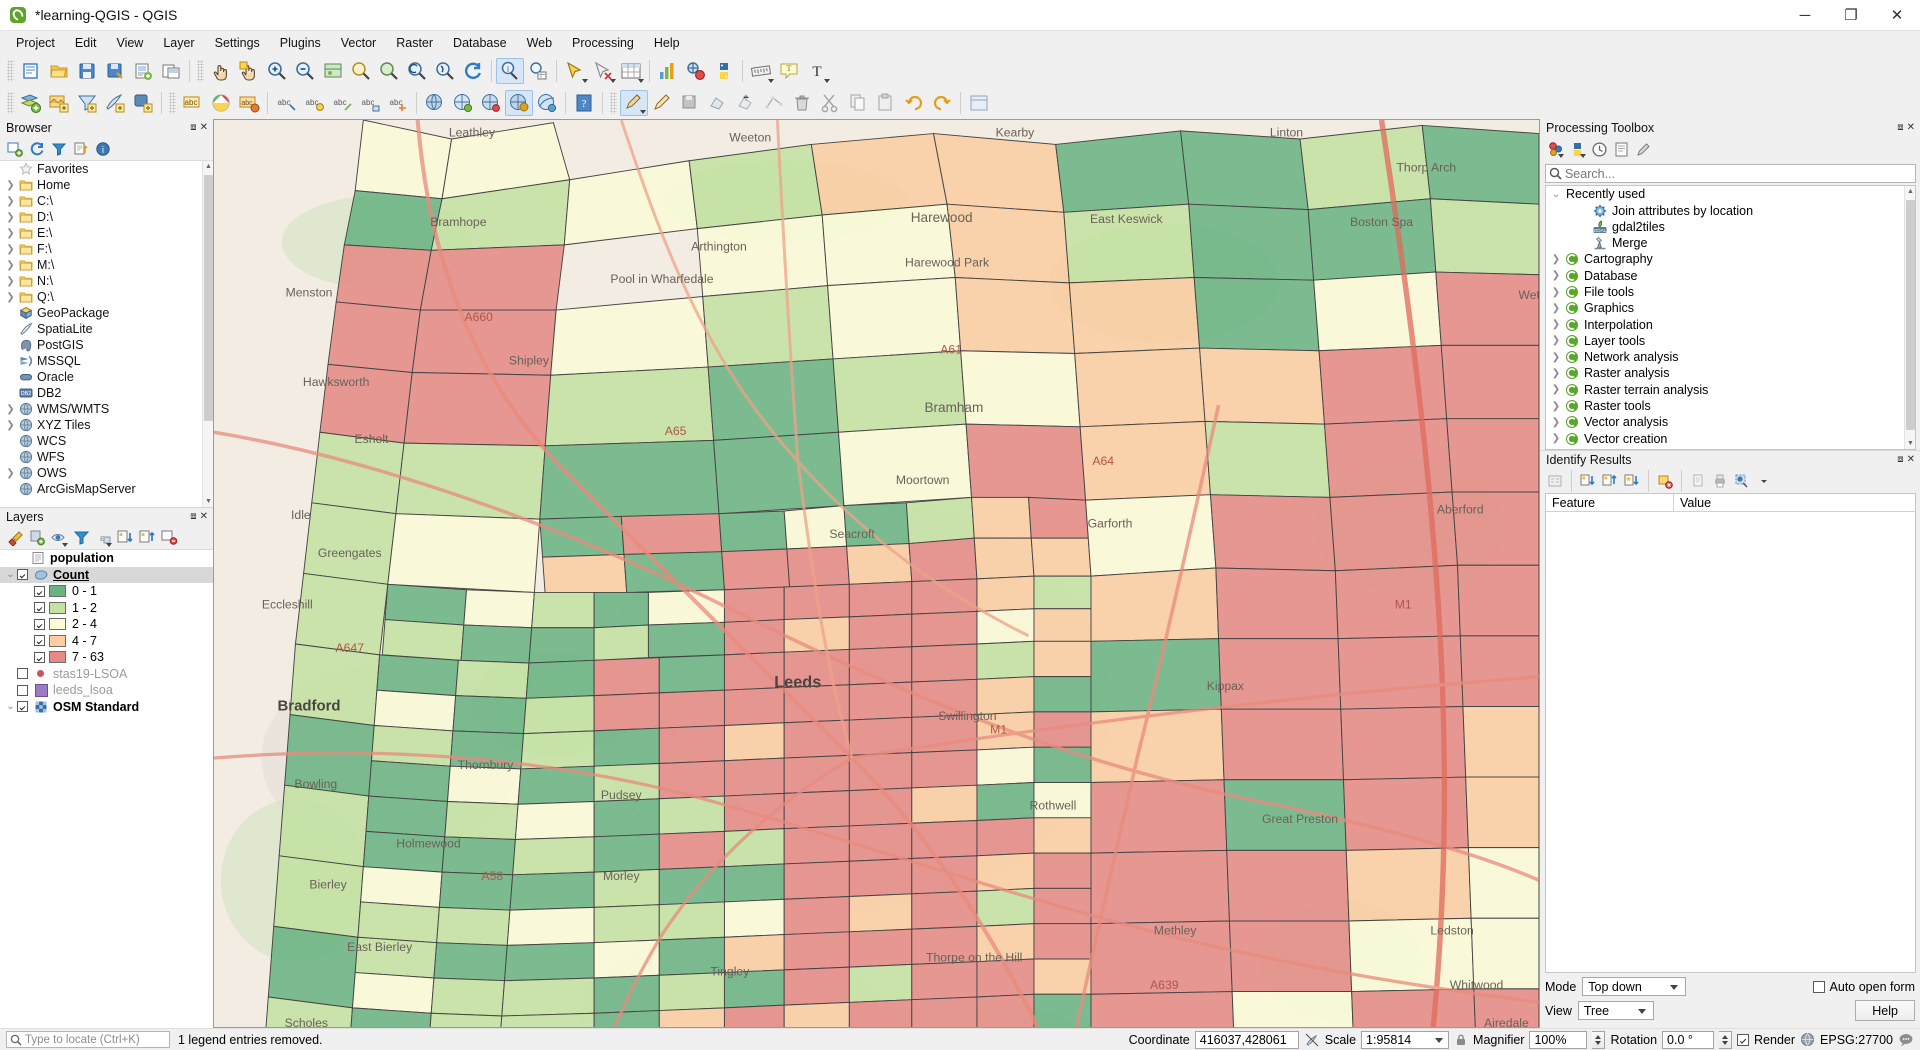  I want to click on redo-icon, so click(942, 103).